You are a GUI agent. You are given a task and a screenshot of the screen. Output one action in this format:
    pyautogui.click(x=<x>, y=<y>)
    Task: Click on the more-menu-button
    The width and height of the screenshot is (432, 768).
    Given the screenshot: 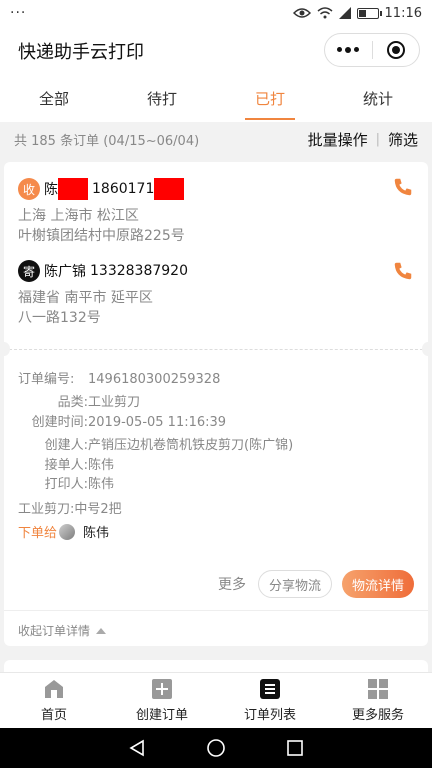 What is the action you would take?
    pyautogui.click(x=348, y=50)
    